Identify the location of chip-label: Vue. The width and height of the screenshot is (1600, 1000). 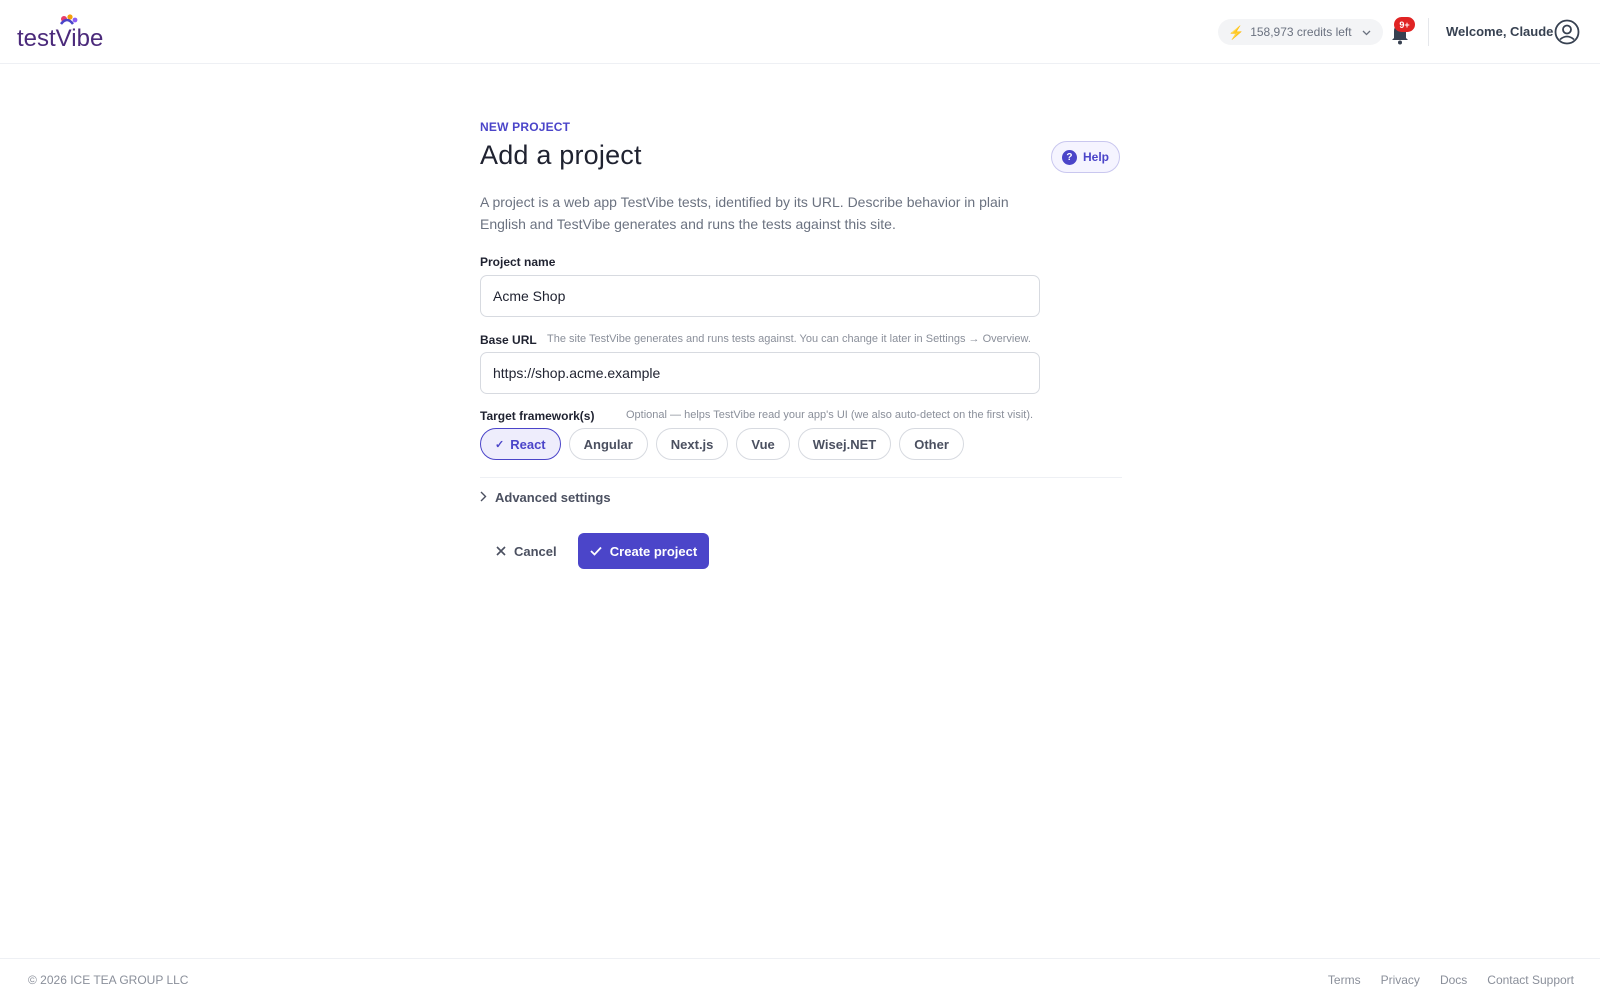
(763, 444).